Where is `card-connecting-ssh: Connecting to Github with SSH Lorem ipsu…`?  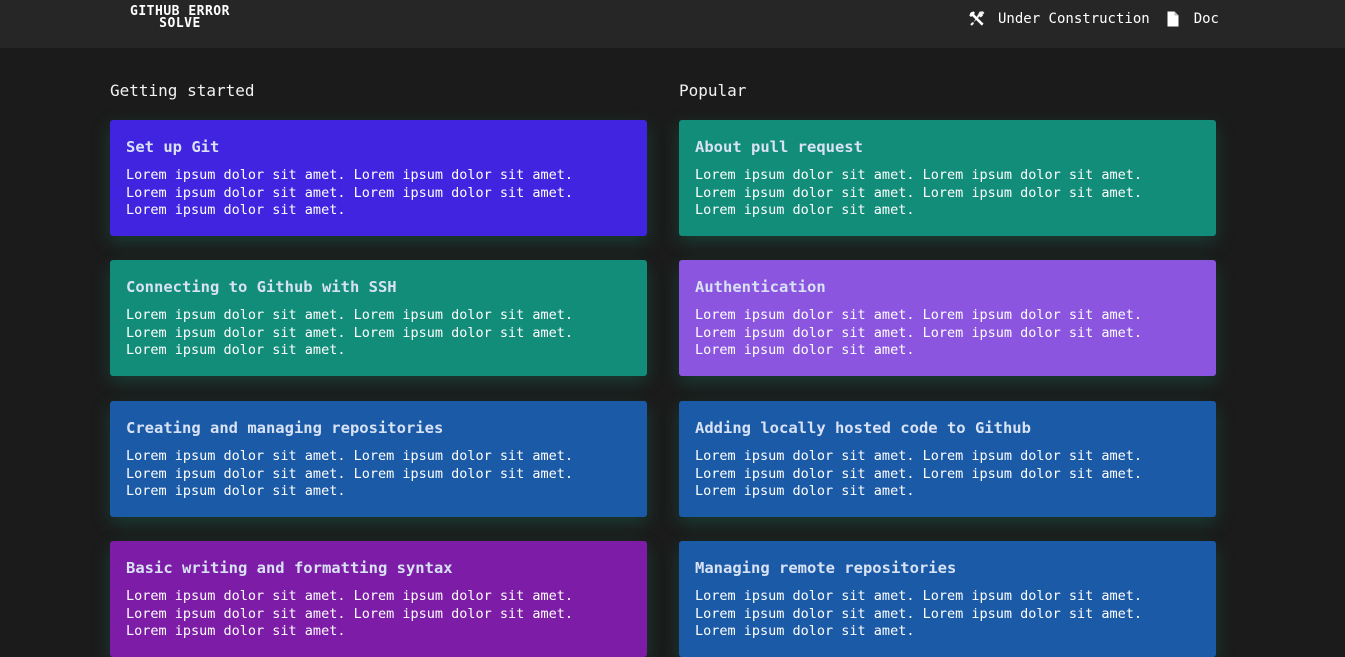
card-connecting-ssh: Connecting to Github with SSH Lorem ipsu… is located at coordinates (378, 318).